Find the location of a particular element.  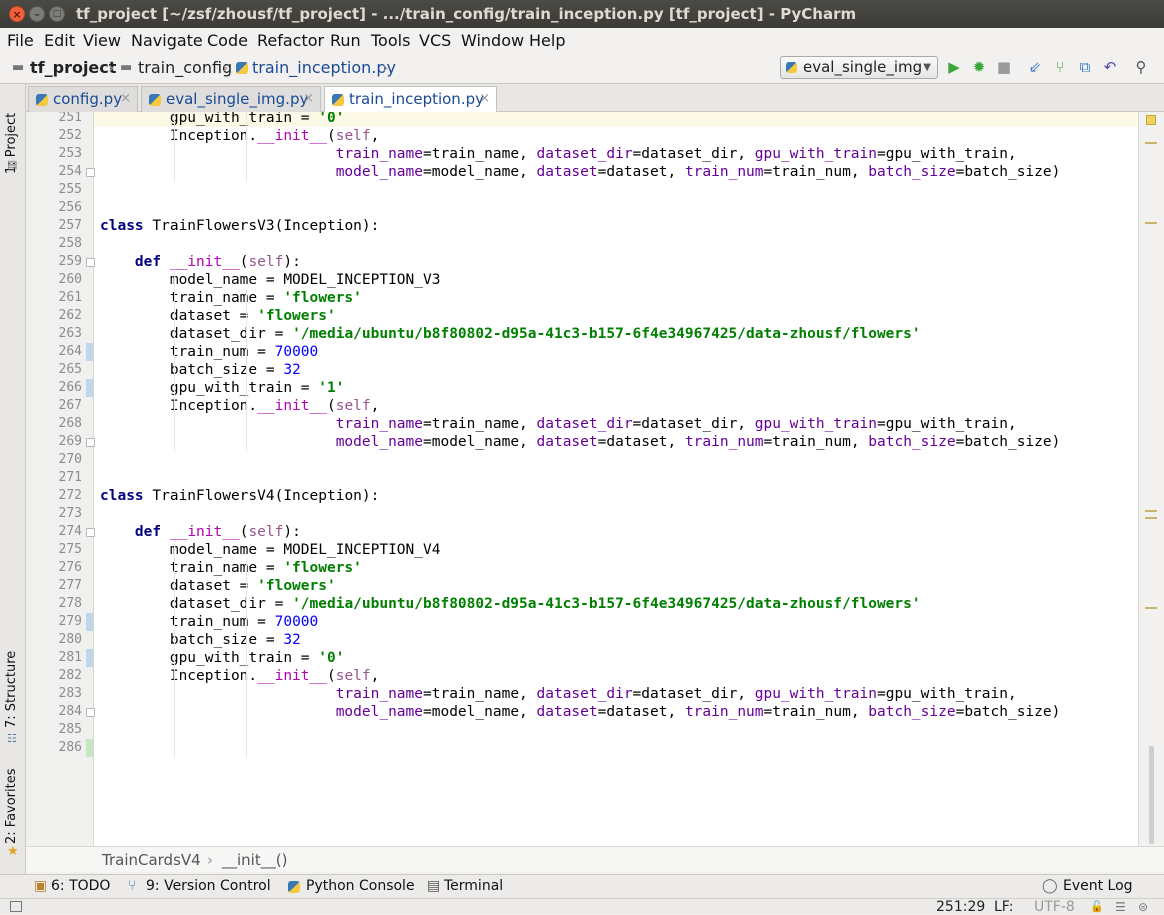

tab-config-py: config.py × is located at coordinates (83, 99).